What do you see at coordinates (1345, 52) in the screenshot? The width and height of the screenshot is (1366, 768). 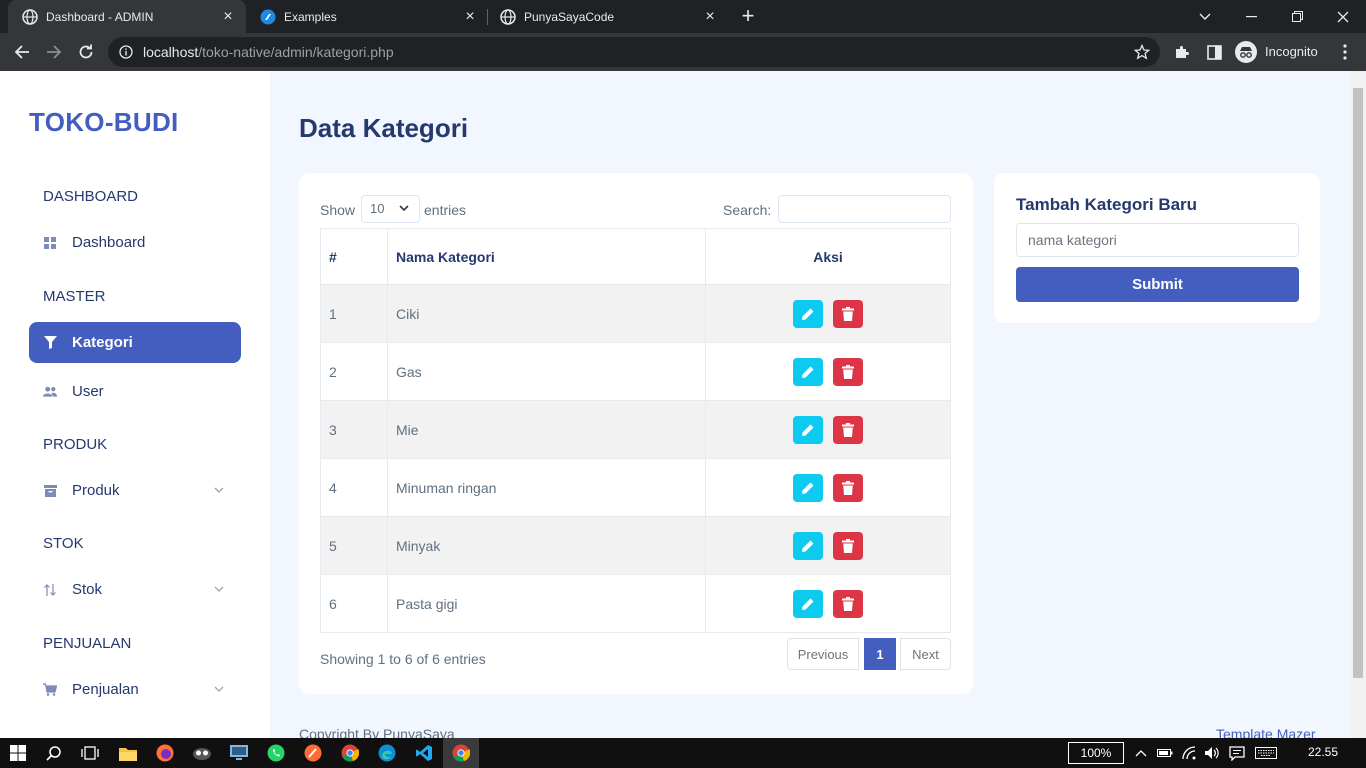 I see `browser-menu-button` at bounding box center [1345, 52].